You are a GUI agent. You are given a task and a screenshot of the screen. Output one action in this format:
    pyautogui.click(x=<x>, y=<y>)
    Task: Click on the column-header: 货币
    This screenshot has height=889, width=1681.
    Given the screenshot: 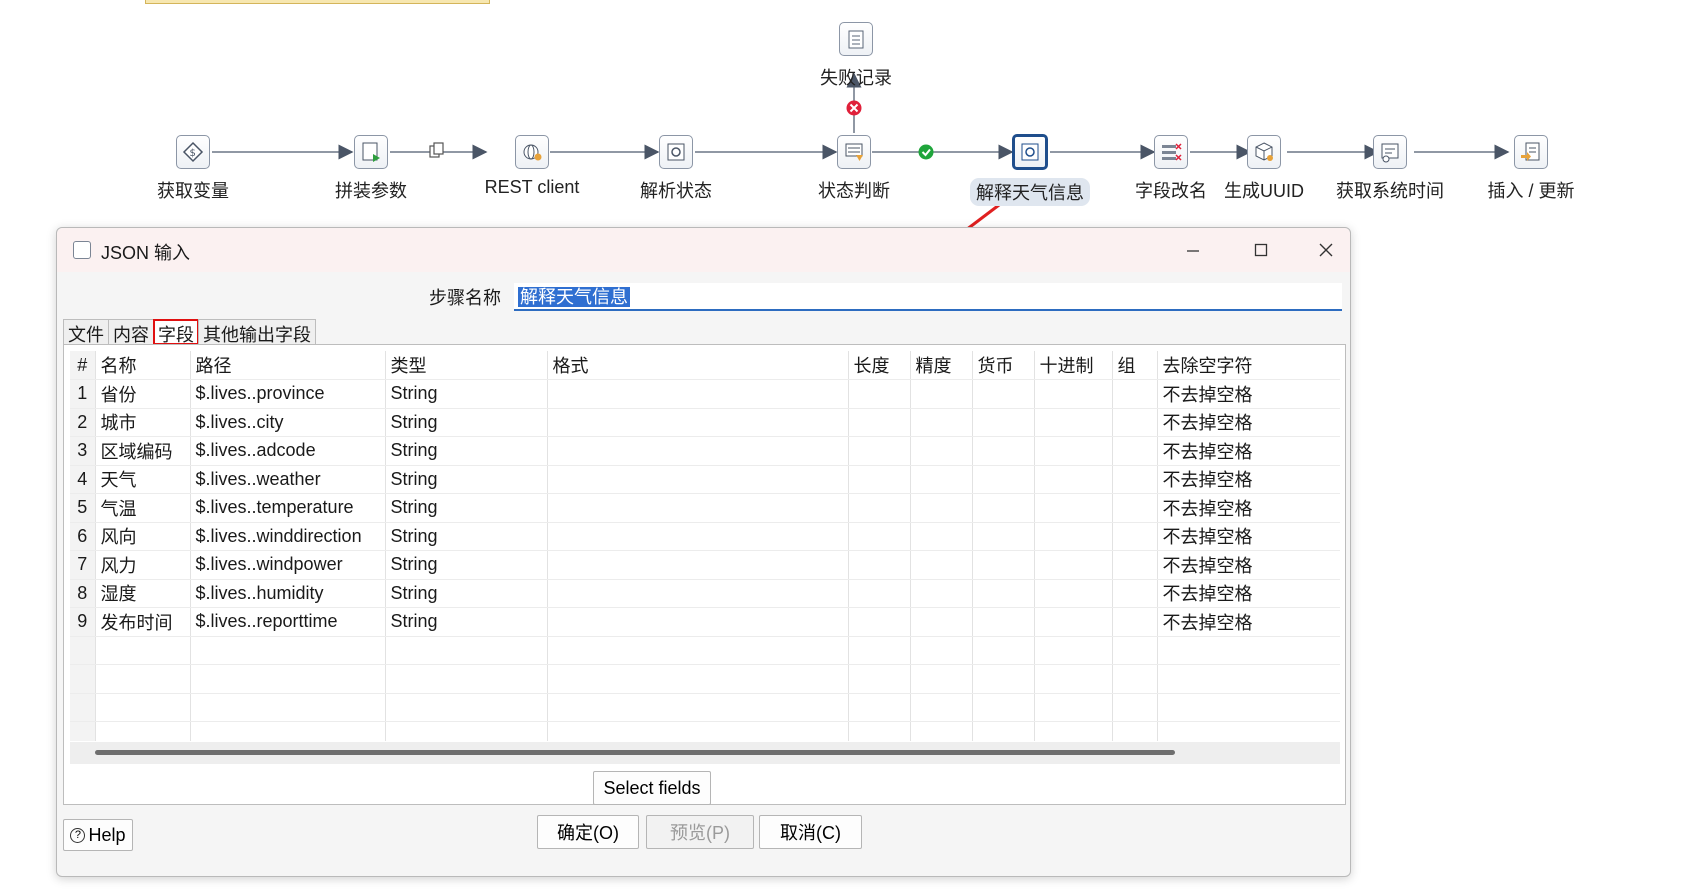 What is the action you would take?
    pyautogui.click(x=1003, y=365)
    